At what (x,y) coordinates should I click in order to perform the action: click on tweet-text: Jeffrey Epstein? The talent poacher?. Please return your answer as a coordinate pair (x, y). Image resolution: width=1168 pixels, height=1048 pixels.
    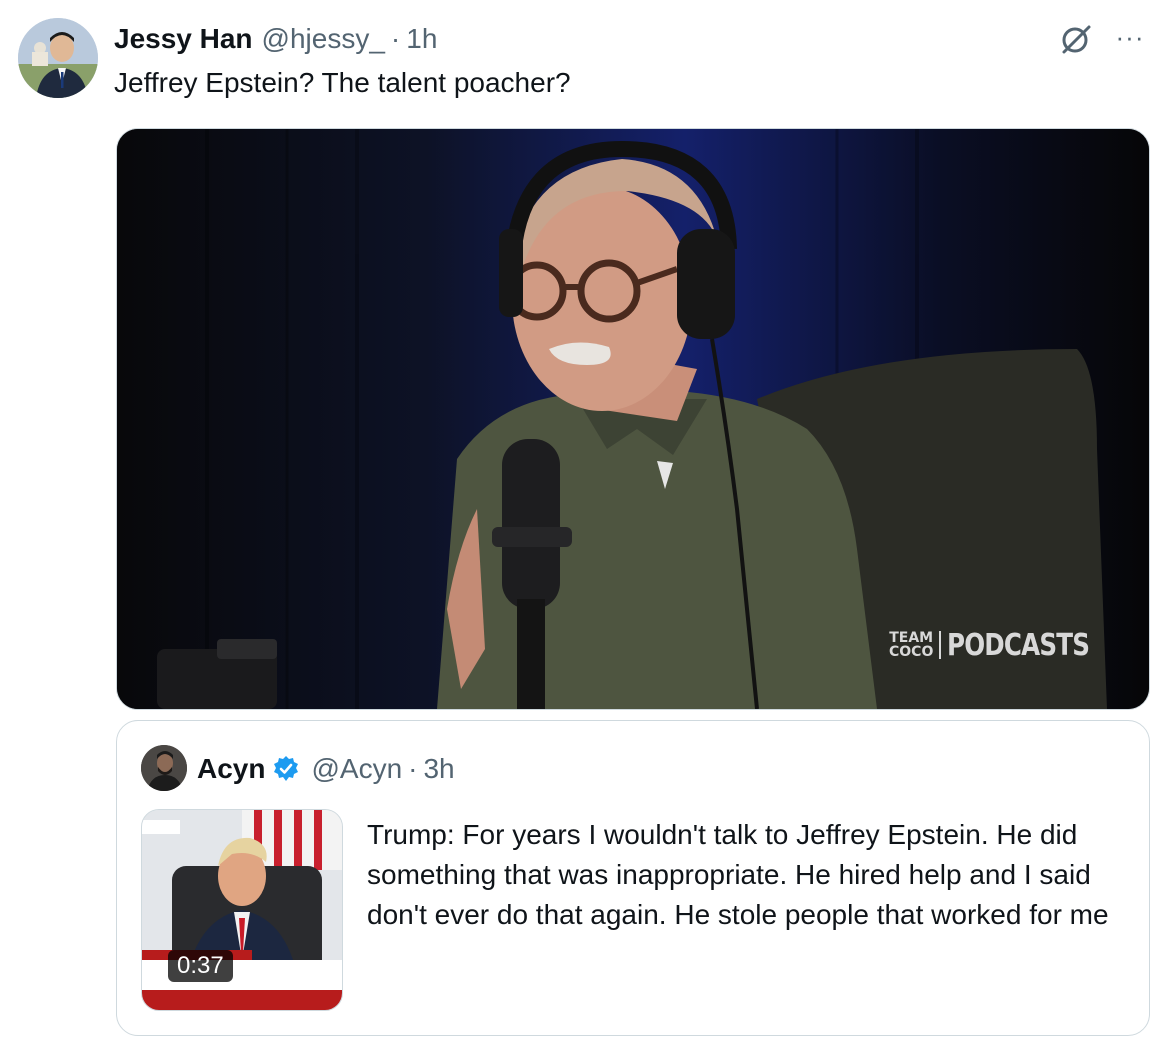
    Looking at the image, I should click on (342, 82).